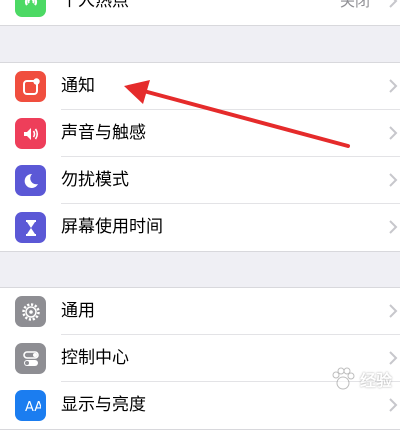 The height and width of the screenshot is (430, 400). What do you see at coordinates (200, 133) in the screenshot?
I see `settings-row-sounds: 声音与触感` at bounding box center [200, 133].